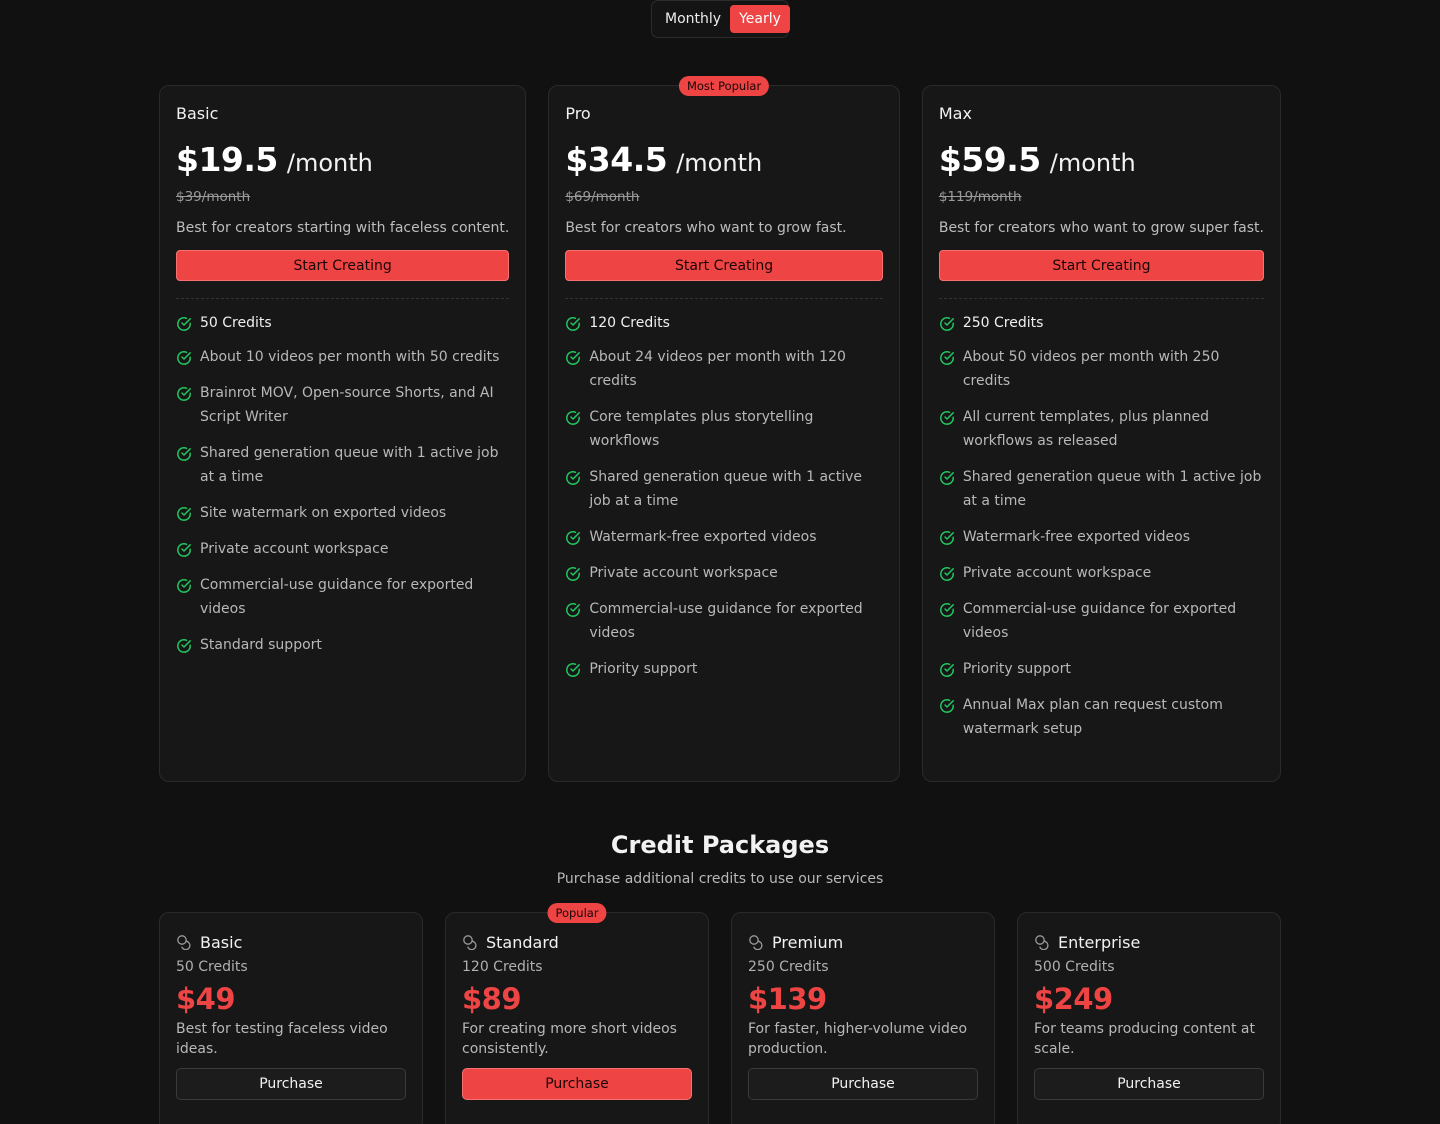  I want to click on yearly-toggle-button: Yearly, so click(760, 19).